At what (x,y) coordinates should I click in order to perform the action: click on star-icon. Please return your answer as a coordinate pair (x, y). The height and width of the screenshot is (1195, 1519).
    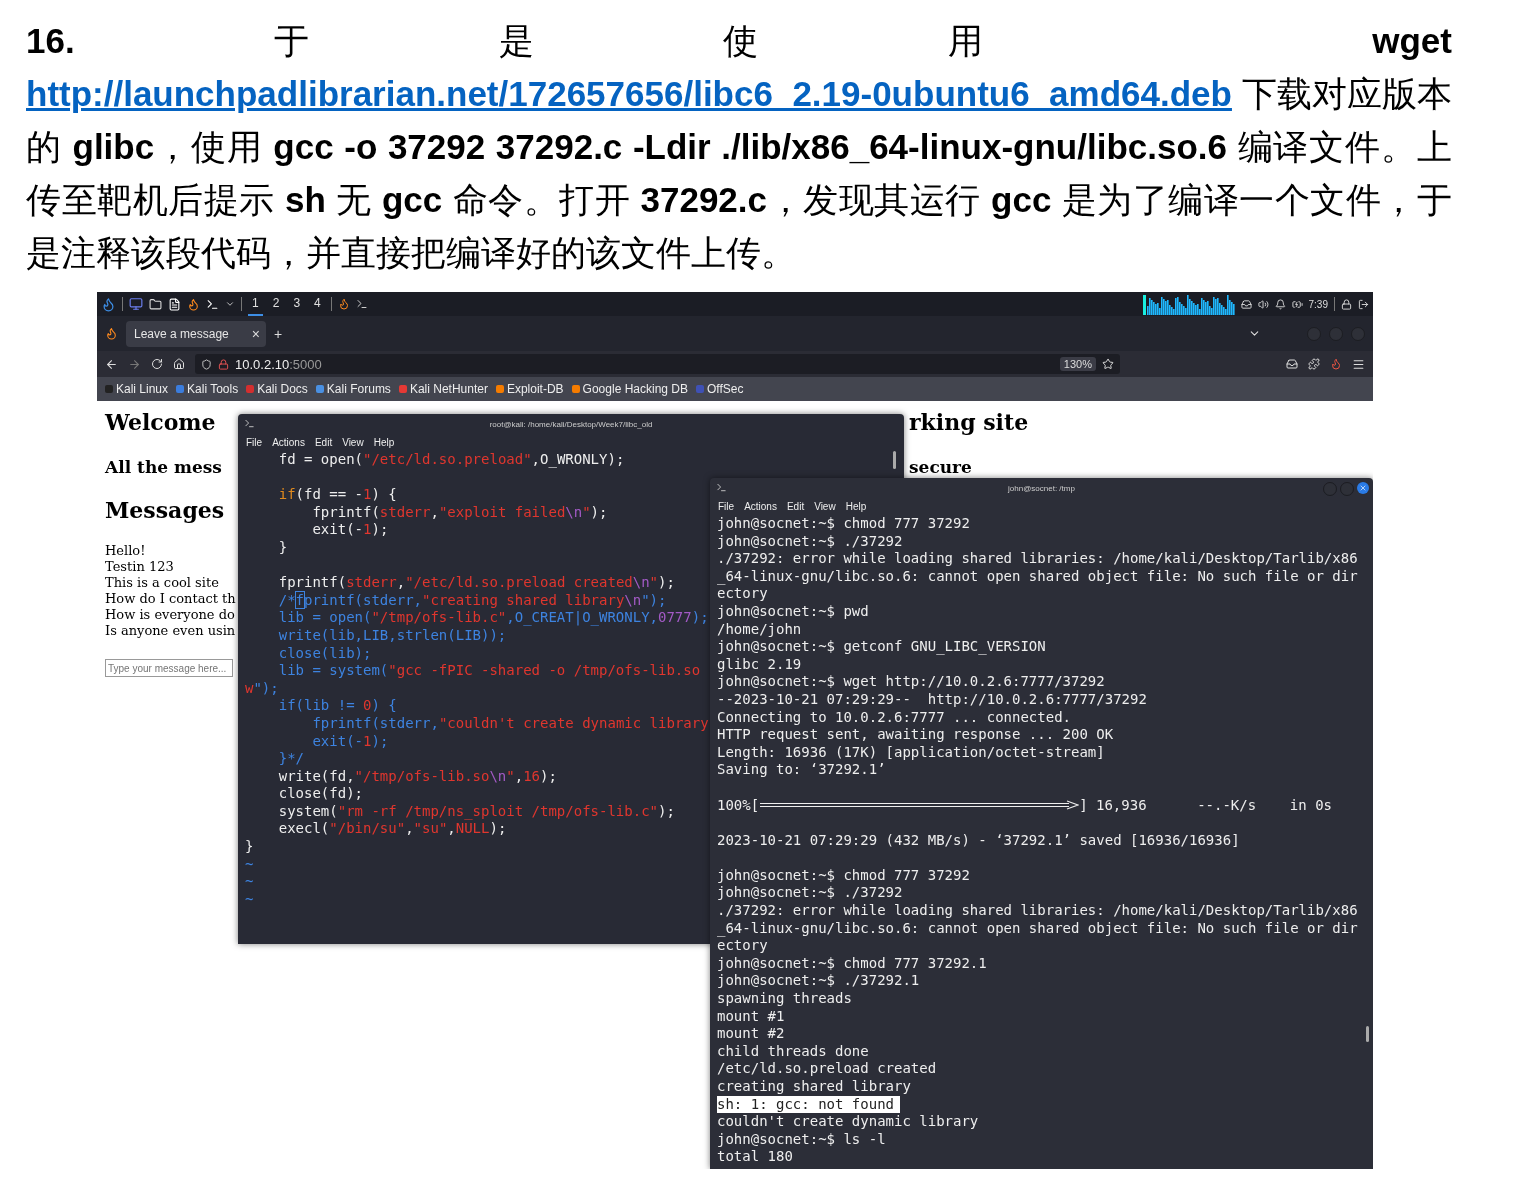
    Looking at the image, I should click on (1108, 364).